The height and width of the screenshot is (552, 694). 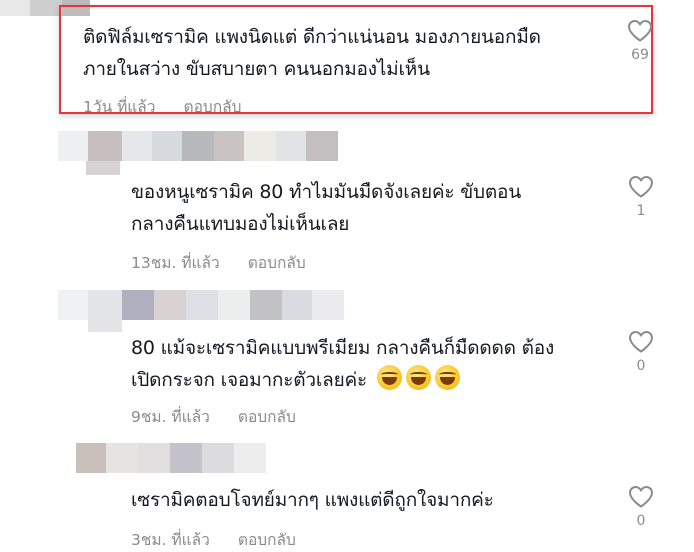 What do you see at coordinates (641, 211) in the screenshot?
I see `like-count: 1` at bounding box center [641, 211].